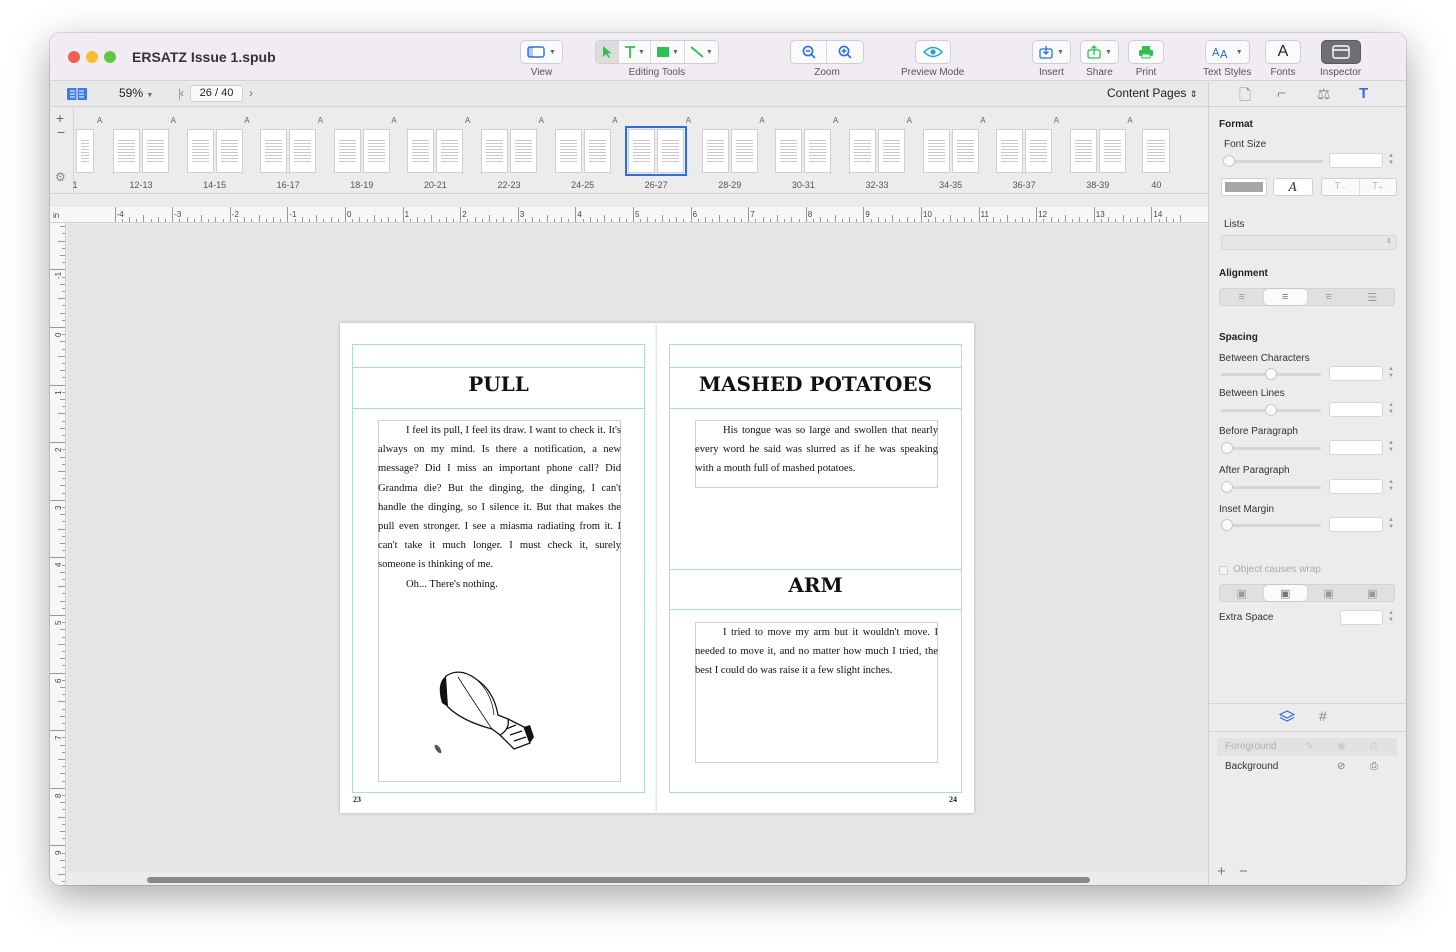 Image resolution: width=1456 pixels, height=952 pixels. Describe the element at coordinates (1285, 297) in the screenshot. I see `align-center-icon: ≡` at that location.